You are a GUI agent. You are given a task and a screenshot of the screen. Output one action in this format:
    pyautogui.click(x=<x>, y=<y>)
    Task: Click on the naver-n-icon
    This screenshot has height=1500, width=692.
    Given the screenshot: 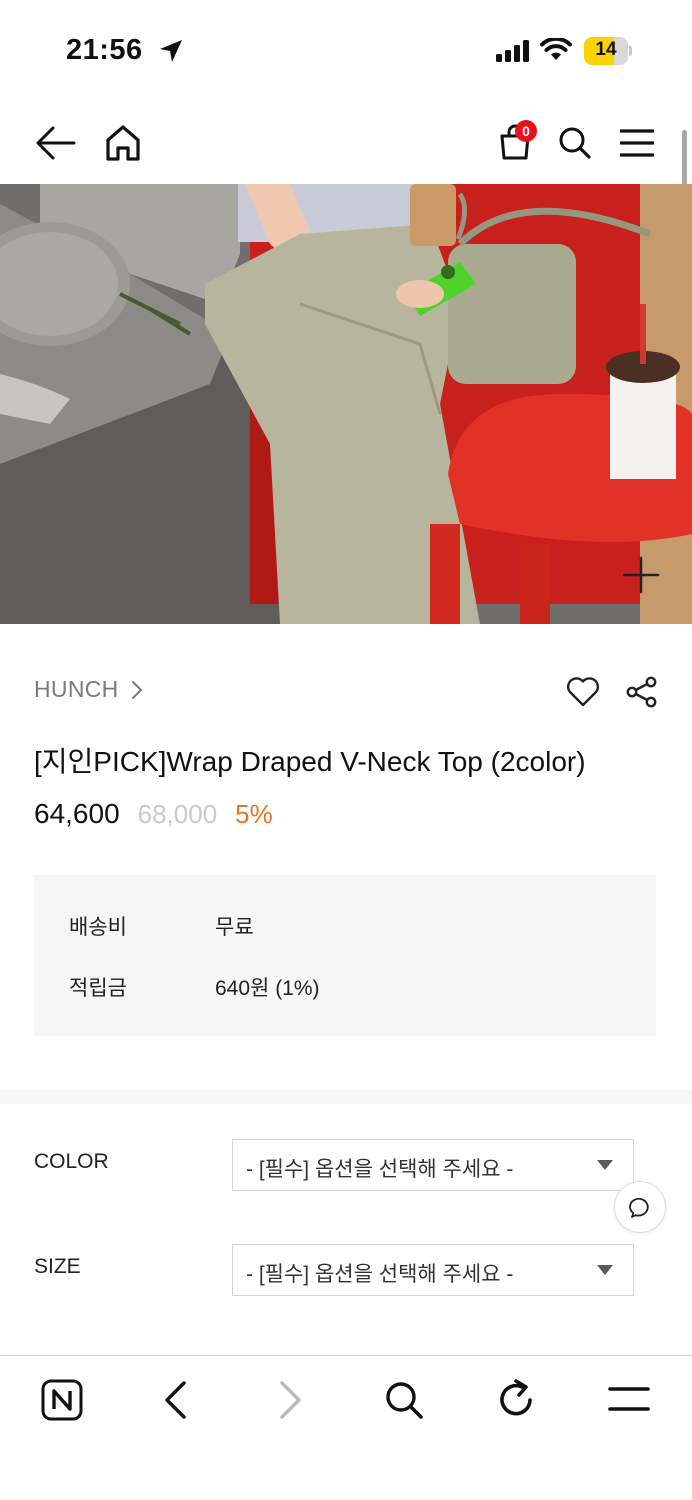 What is the action you would take?
    pyautogui.click(x=62, y=1400)
    